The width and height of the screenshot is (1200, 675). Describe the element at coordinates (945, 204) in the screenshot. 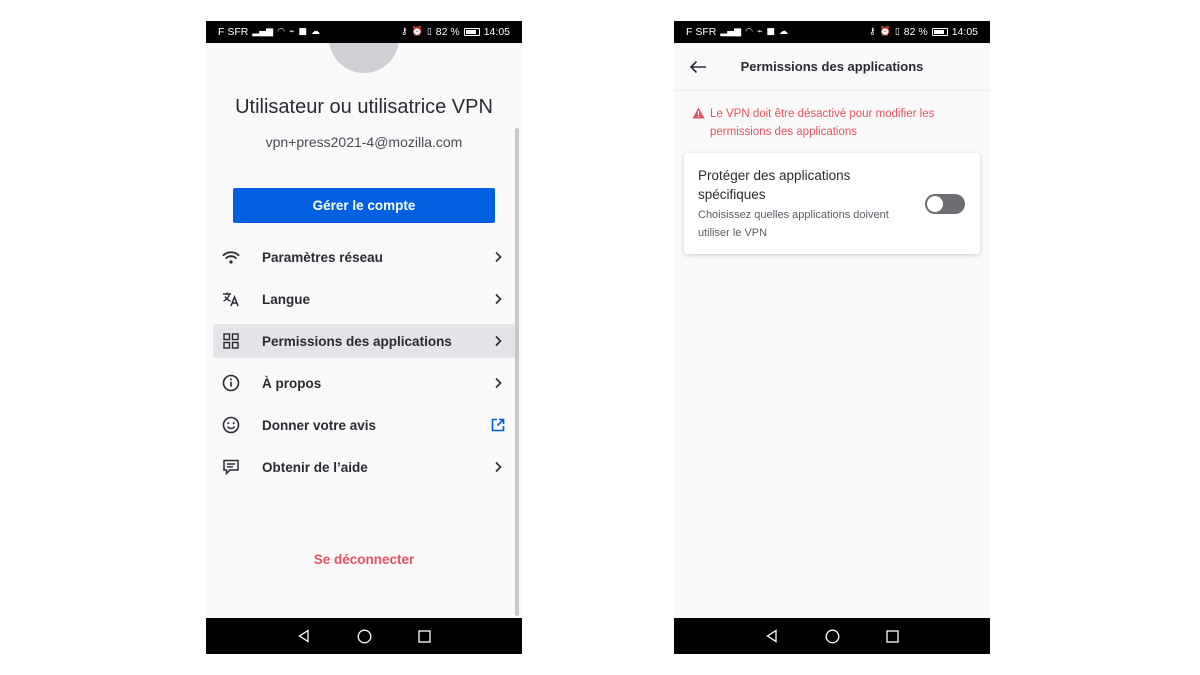

I see `protect-apps-toggle` at that location.